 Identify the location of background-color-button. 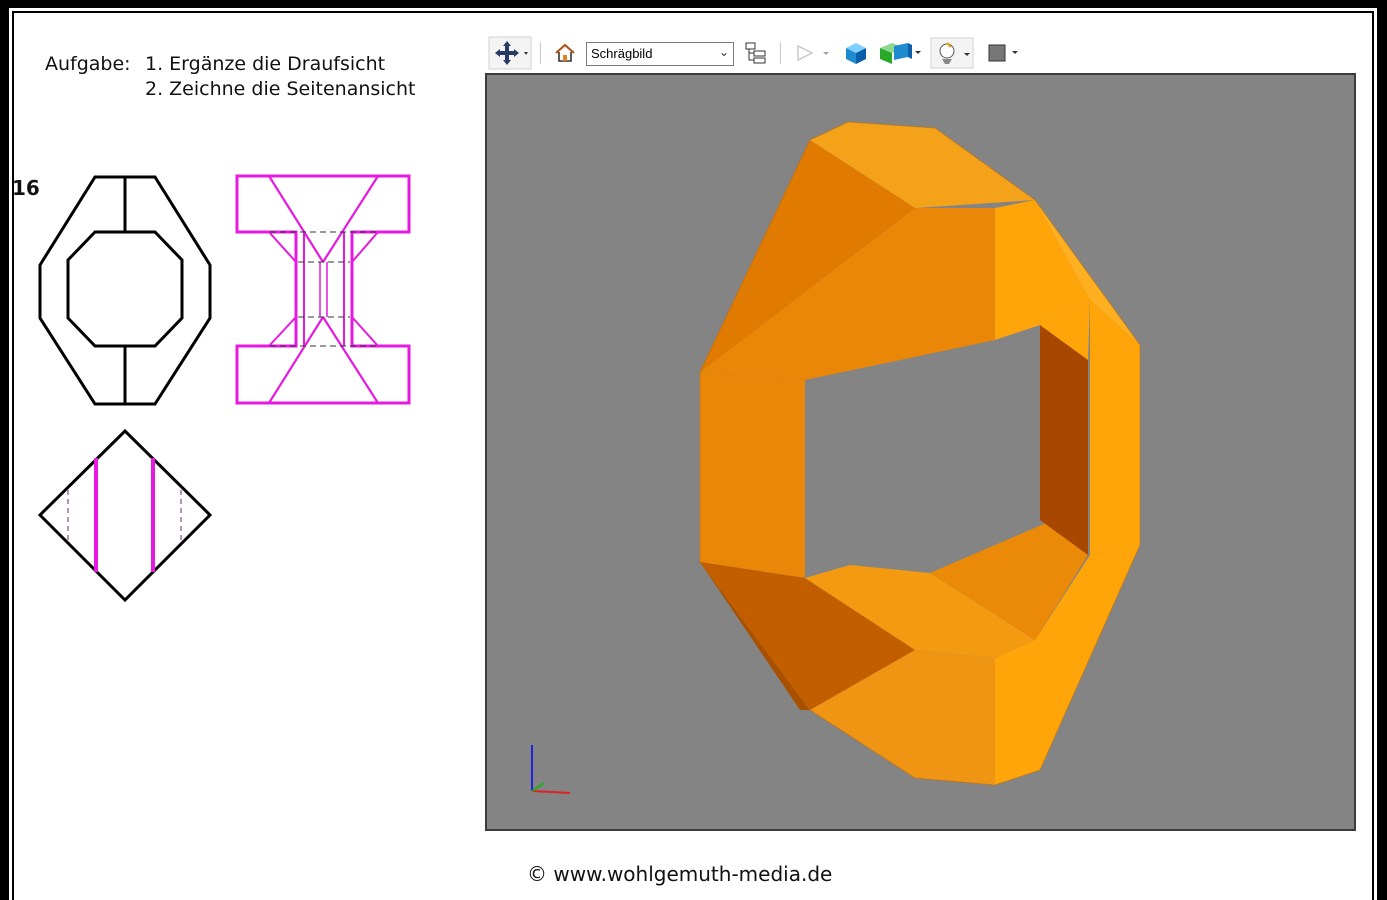
(1004, 53).